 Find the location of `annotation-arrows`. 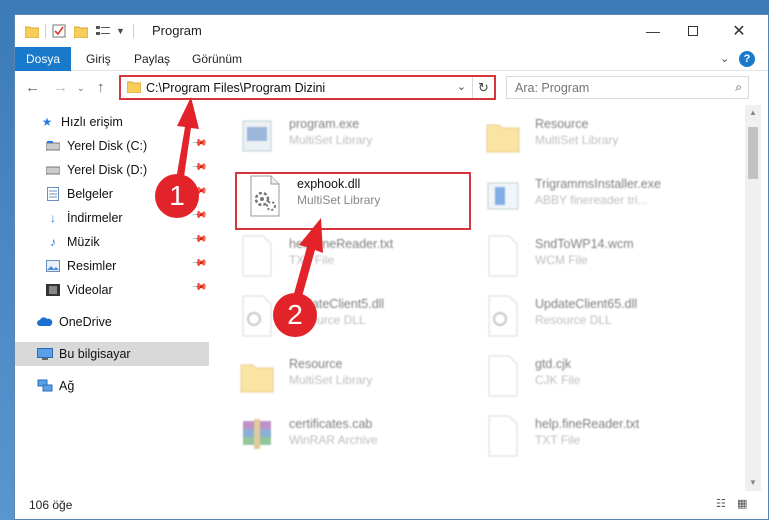

annotation-arrows is located at coordinates (248, 204).